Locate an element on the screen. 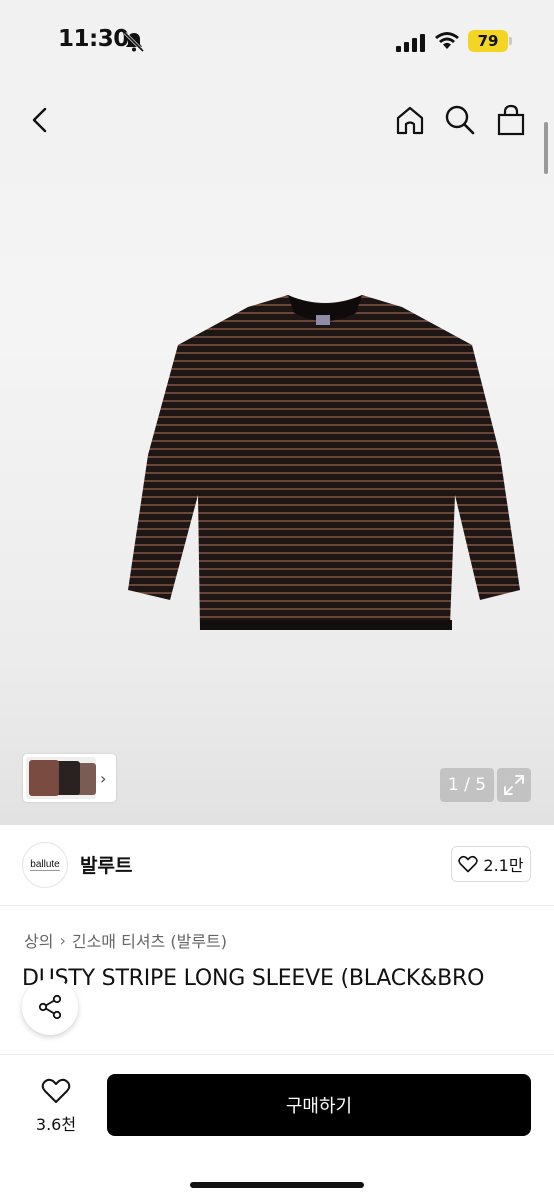 The height and width of the screenshot is (1200, 554). brand-logo: ballute is located at coordinates (45, 865).